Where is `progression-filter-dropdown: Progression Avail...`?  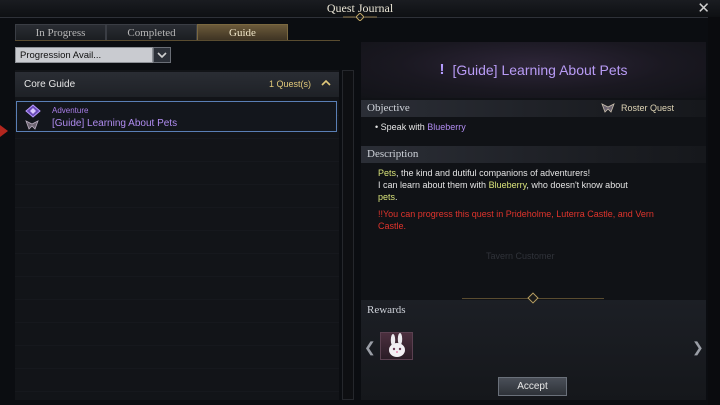 progression-filter-dropdown: Progression Avail... is located at coordinates (93, 55).